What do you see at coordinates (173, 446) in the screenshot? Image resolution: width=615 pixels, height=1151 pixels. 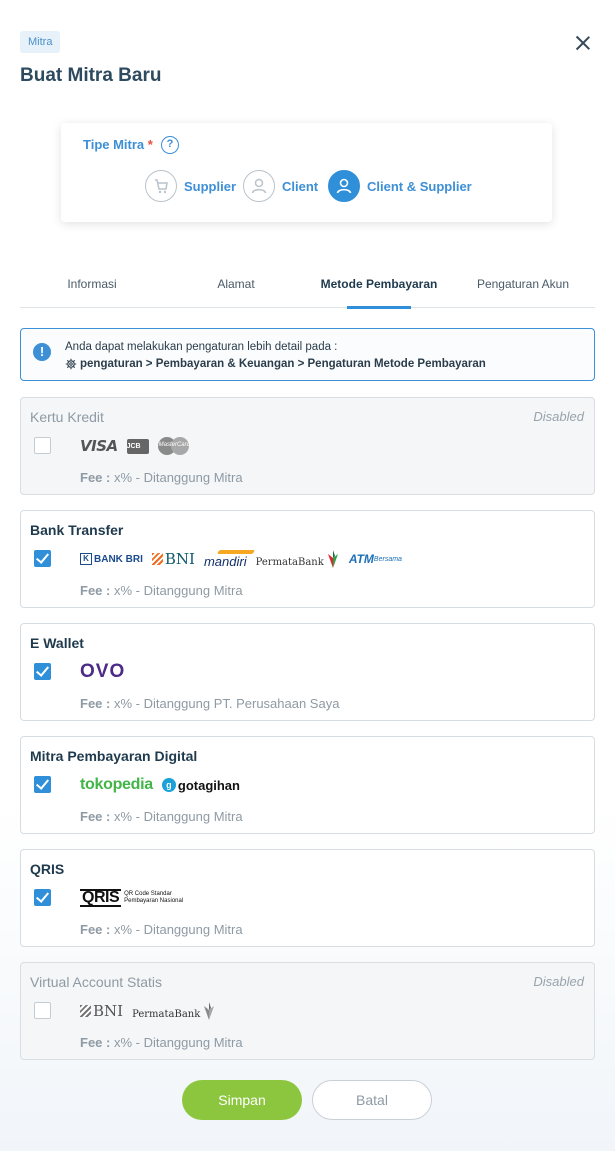 I see `mastercard-logo: MasterCard` at bounding box center [173, 446].